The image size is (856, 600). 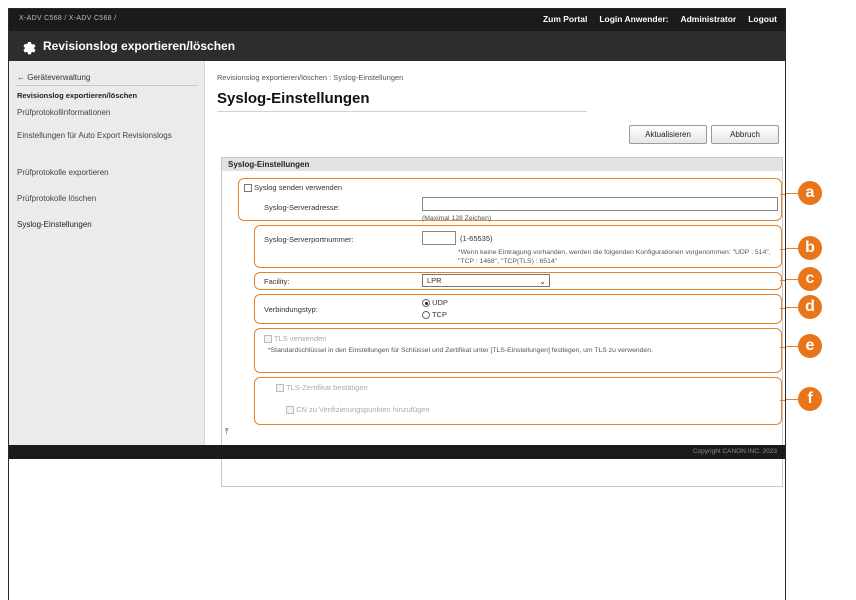 What do you see at coordinates (486, 280) in the screenshot?
I see `facility-select: LPR ⌄` at bounding box center [486, 280].